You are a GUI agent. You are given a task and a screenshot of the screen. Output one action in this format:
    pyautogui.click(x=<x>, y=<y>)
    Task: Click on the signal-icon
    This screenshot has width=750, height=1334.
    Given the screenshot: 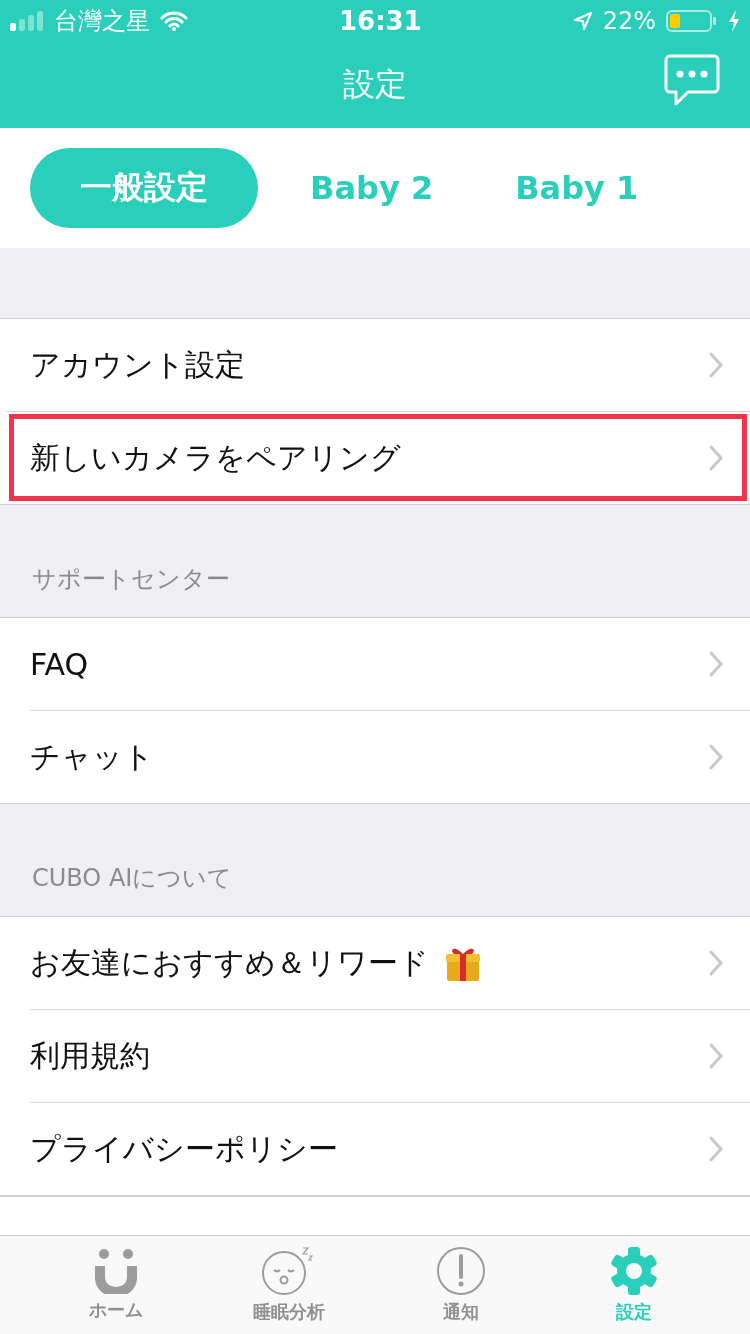 What is the action you would take?
    pyautogui.click(x=27, y=21)
    